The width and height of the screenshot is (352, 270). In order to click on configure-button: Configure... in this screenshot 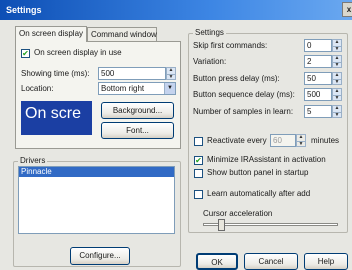, I will do `click(100, 256)`.